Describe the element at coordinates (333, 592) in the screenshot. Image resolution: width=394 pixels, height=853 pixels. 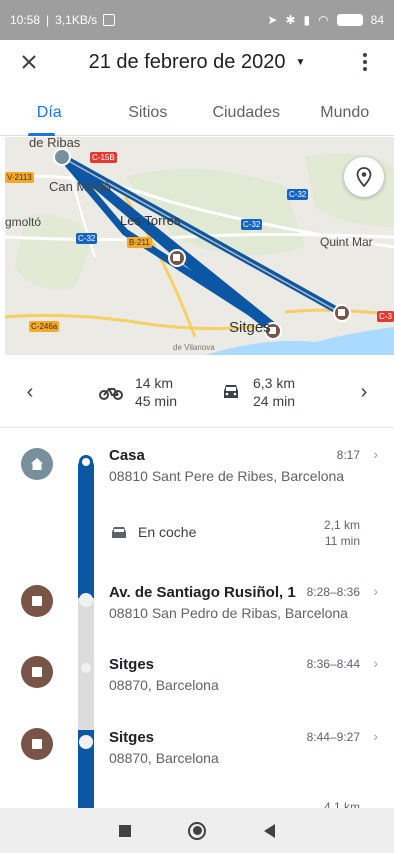
I see `entry-time: 8:28–8:36` at that location.